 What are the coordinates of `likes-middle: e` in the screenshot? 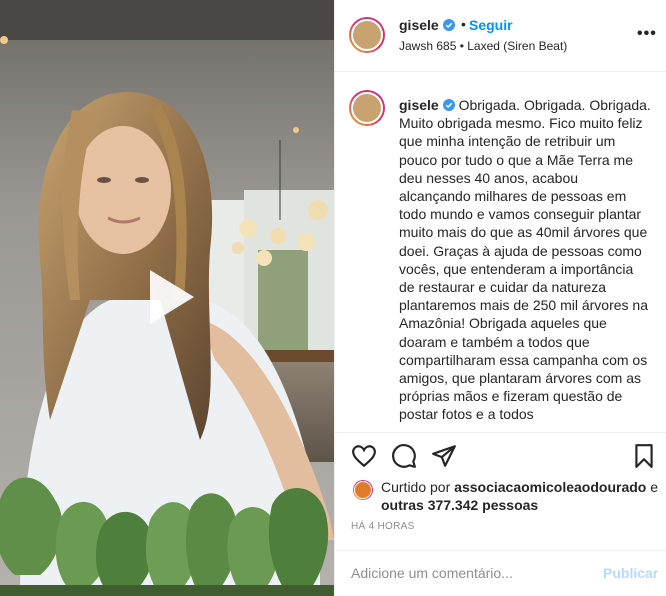 It's located at (652, 487).